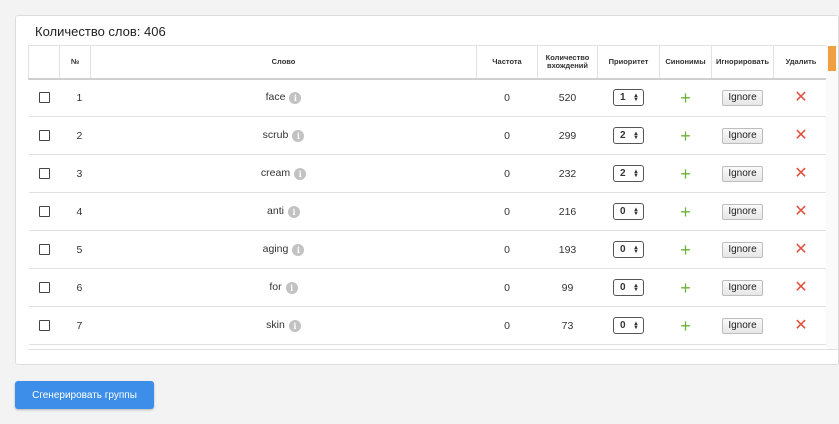  Describe the element at coordinates (567, 325) in the screenshot. I see `row-occurrences: 73` at that location.